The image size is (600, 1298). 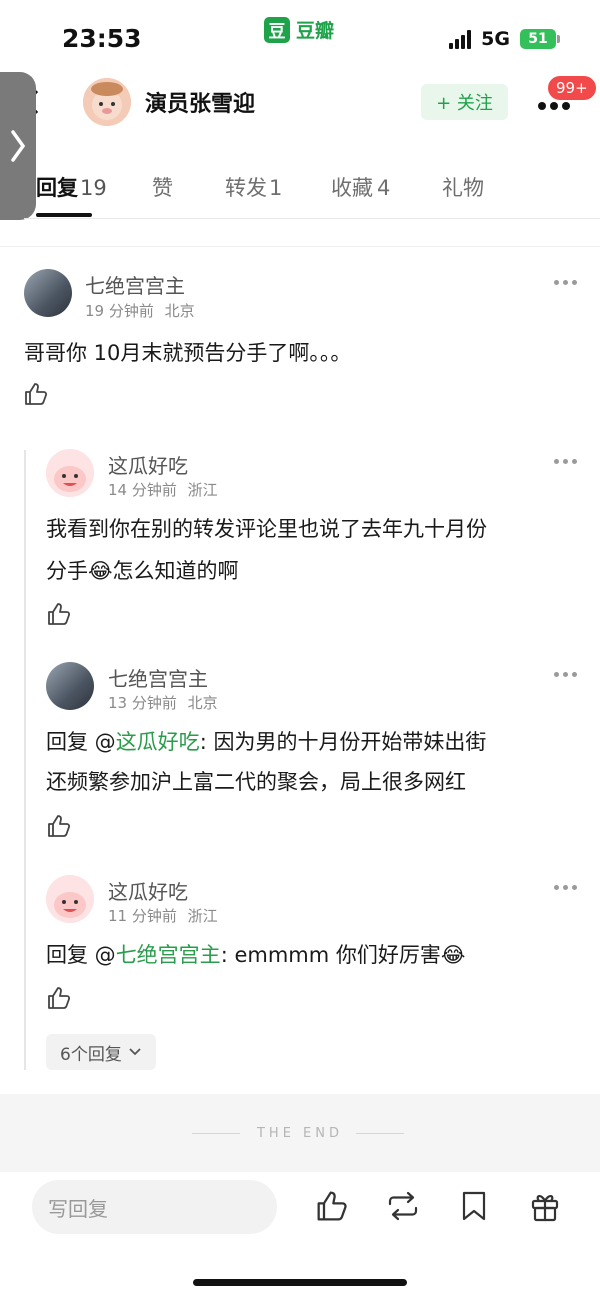 What do you see at coordinates (299, 1133) in the screenshot?
I see `end-label: THE END` at bounding box center [299, 1133].